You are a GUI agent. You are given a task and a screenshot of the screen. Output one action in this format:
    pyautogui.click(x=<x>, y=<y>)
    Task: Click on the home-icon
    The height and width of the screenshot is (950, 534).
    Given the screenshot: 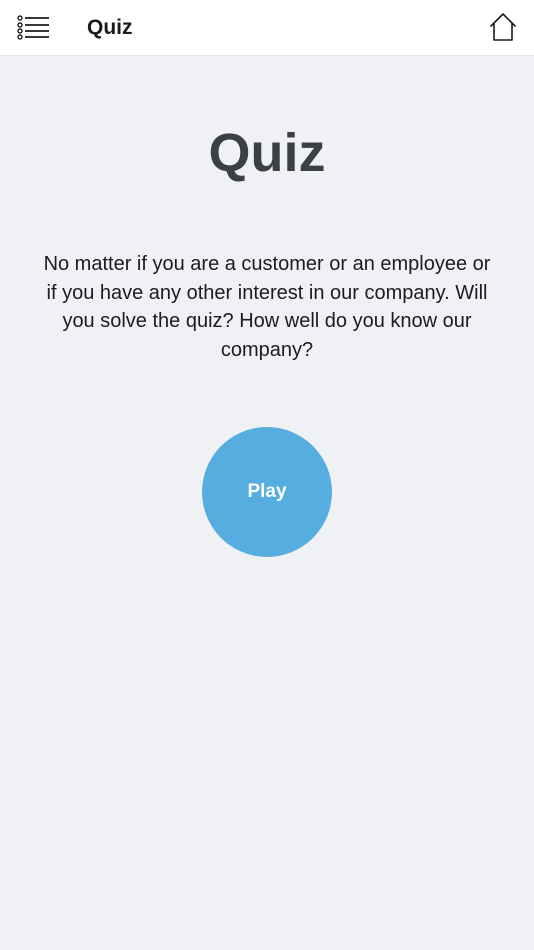 What is the action you would take?
    pyautogui.click(x=503, y=27)
    